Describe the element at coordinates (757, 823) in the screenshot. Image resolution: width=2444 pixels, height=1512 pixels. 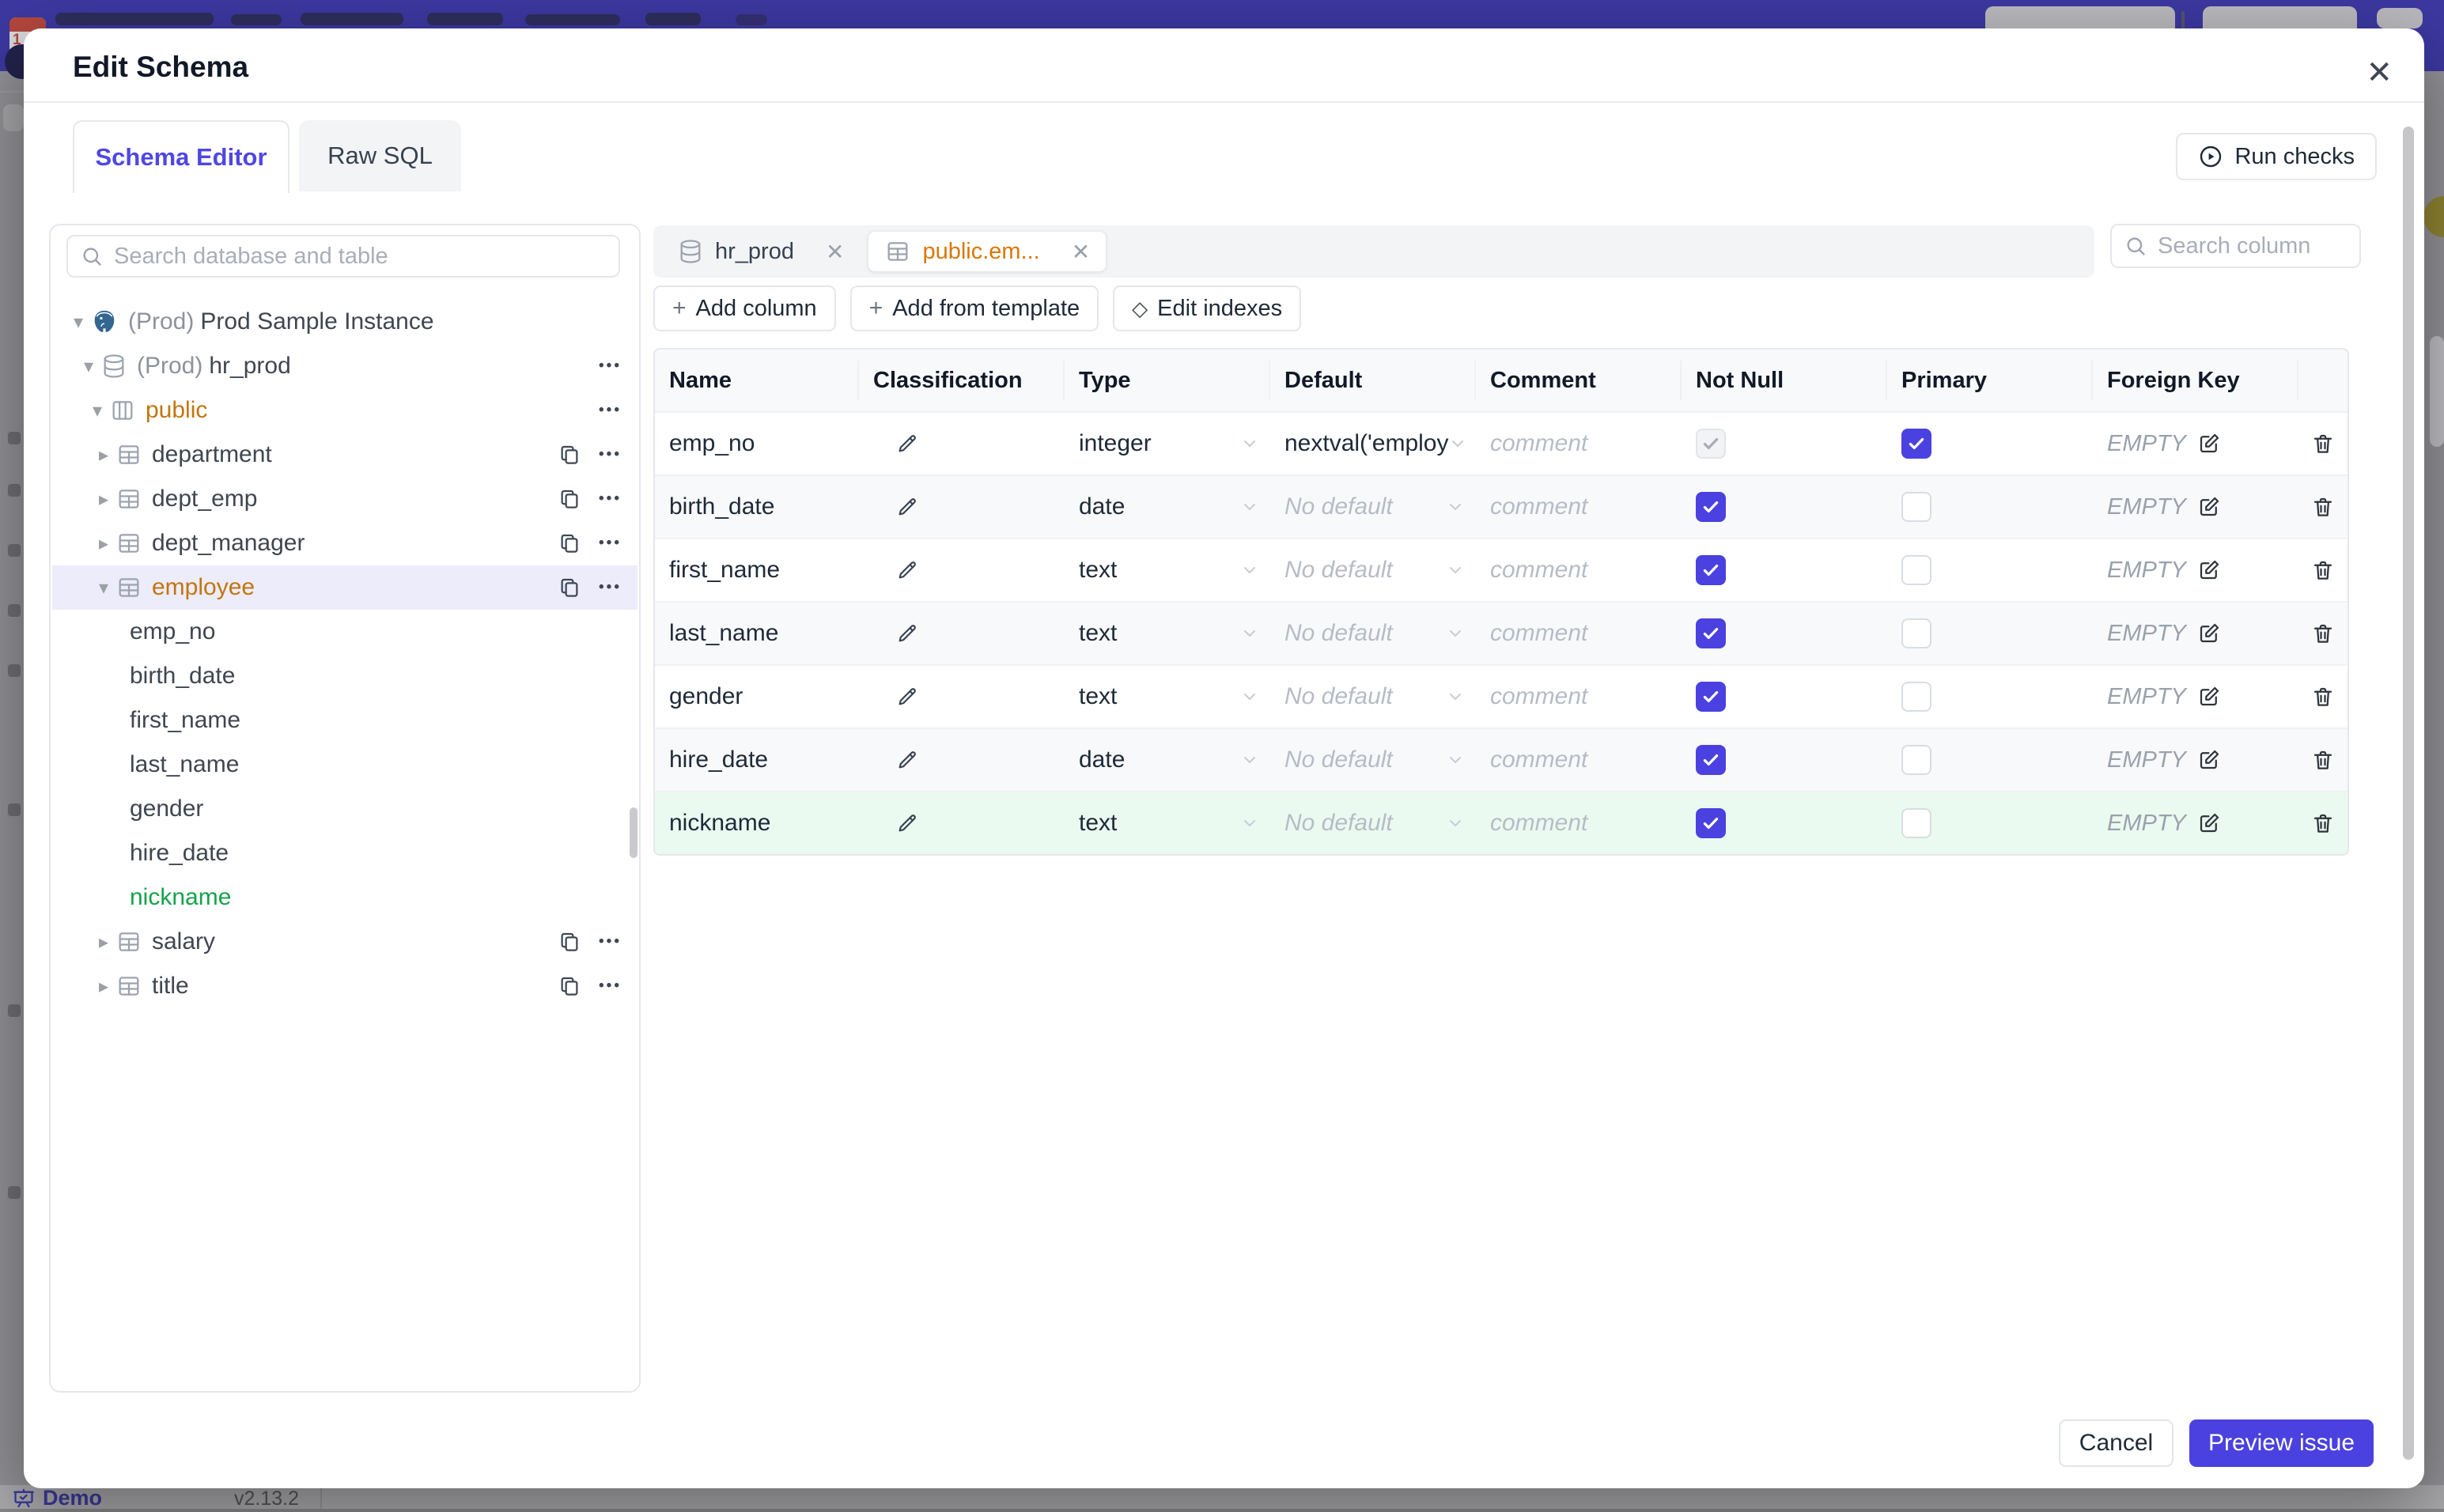
I see `column-name-field: nickname` at that location.